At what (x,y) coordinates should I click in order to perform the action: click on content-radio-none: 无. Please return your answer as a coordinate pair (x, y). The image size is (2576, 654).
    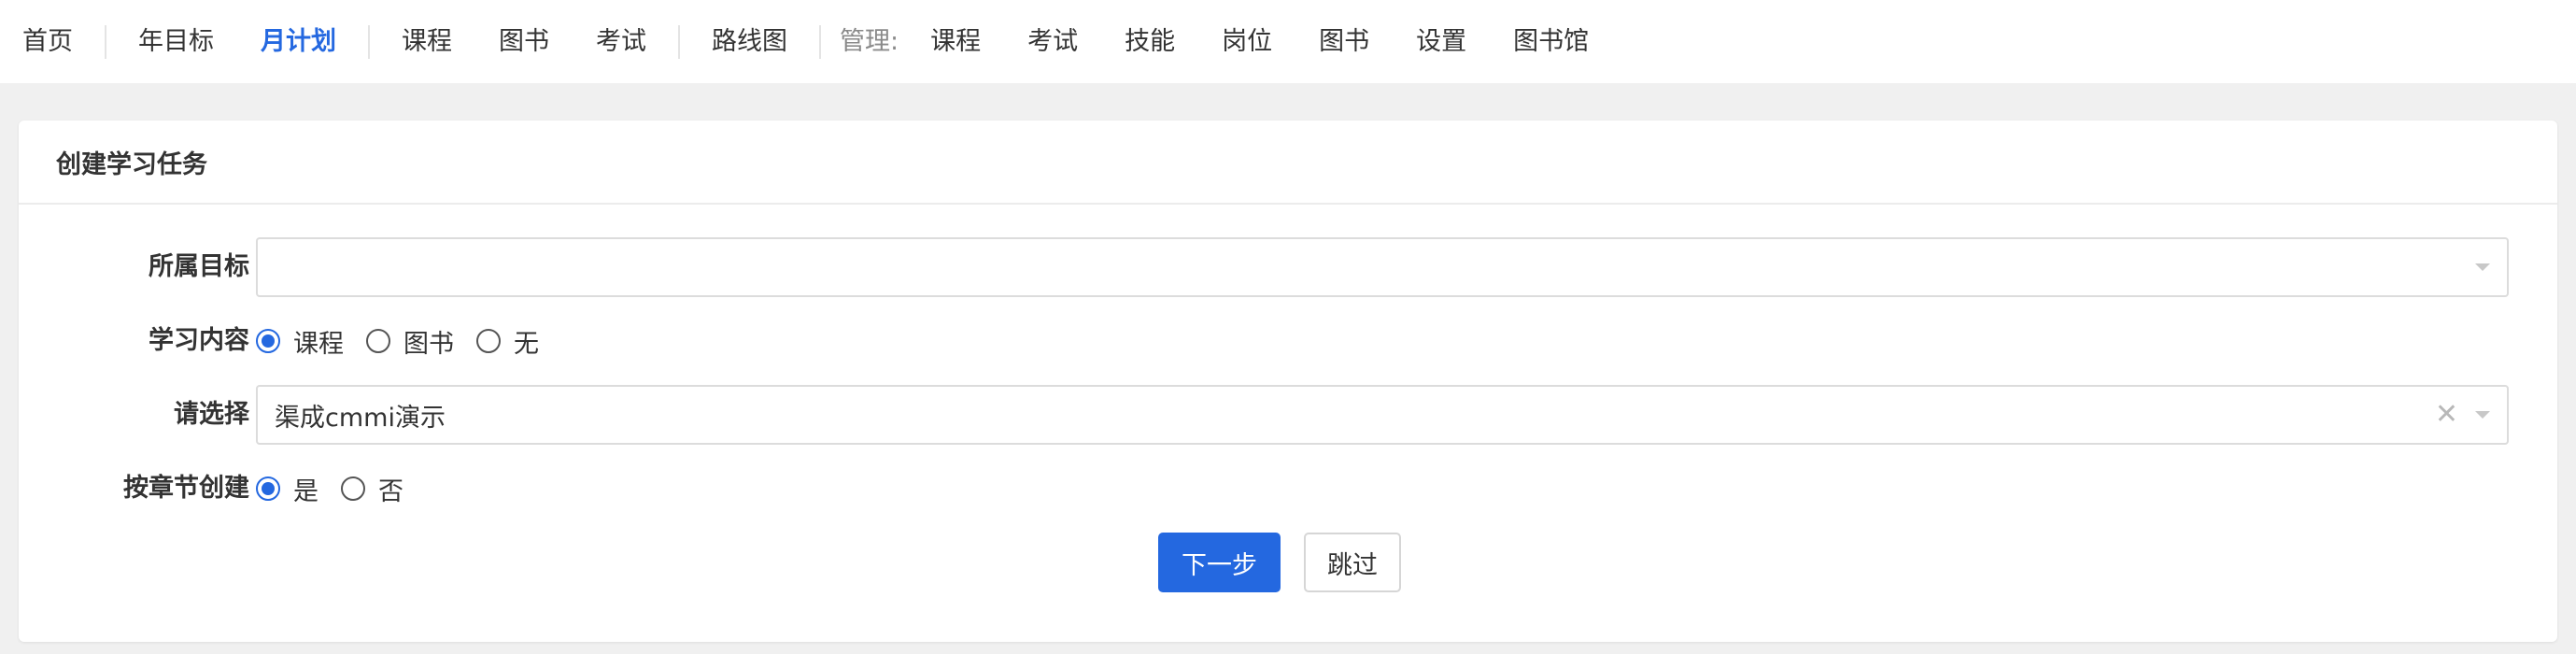
    Looking at the image, I should click on (507, 342).